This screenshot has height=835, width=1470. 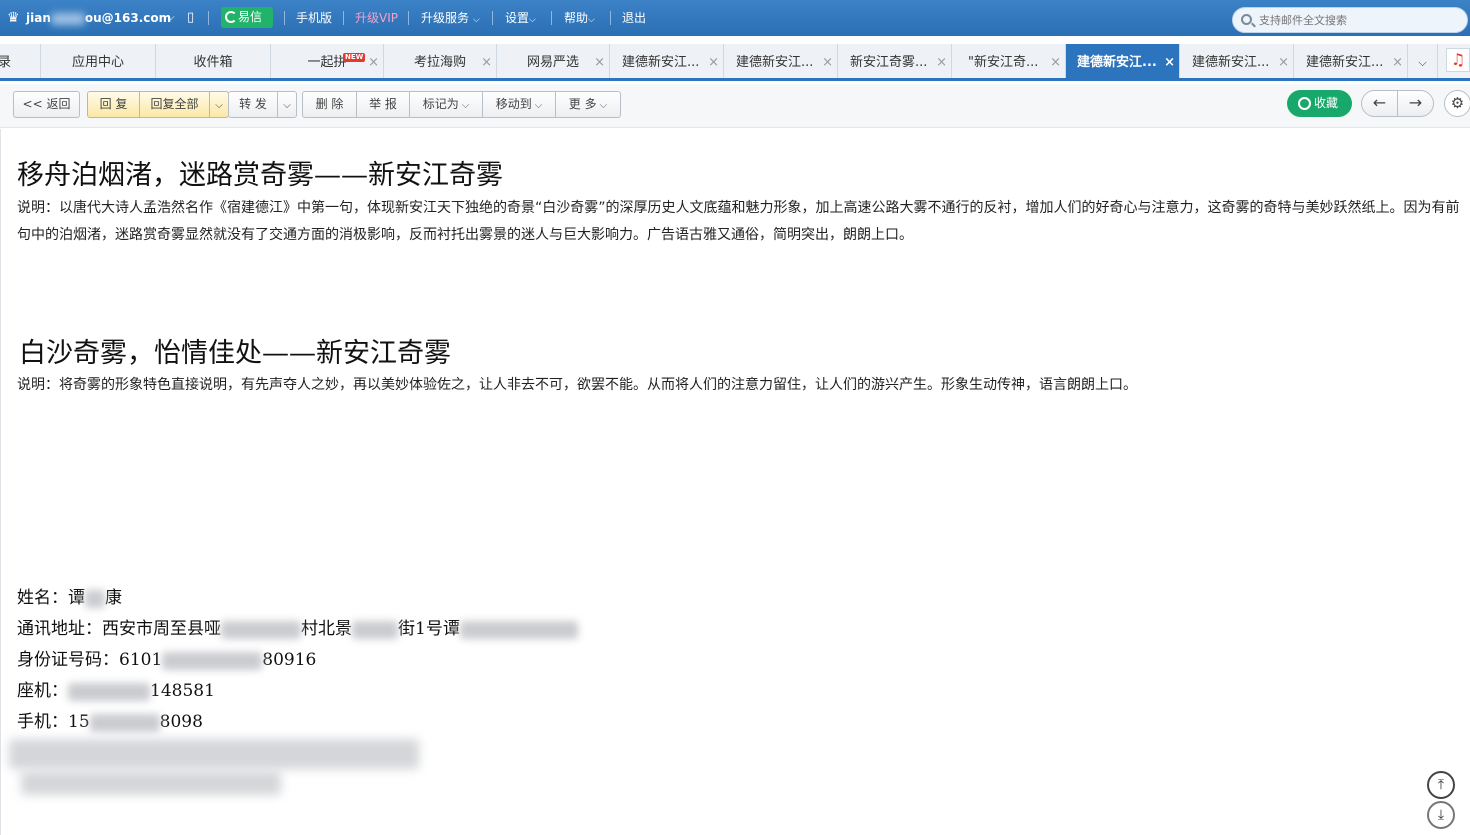 I want to click on search-box, so click(x=1350, y=20).